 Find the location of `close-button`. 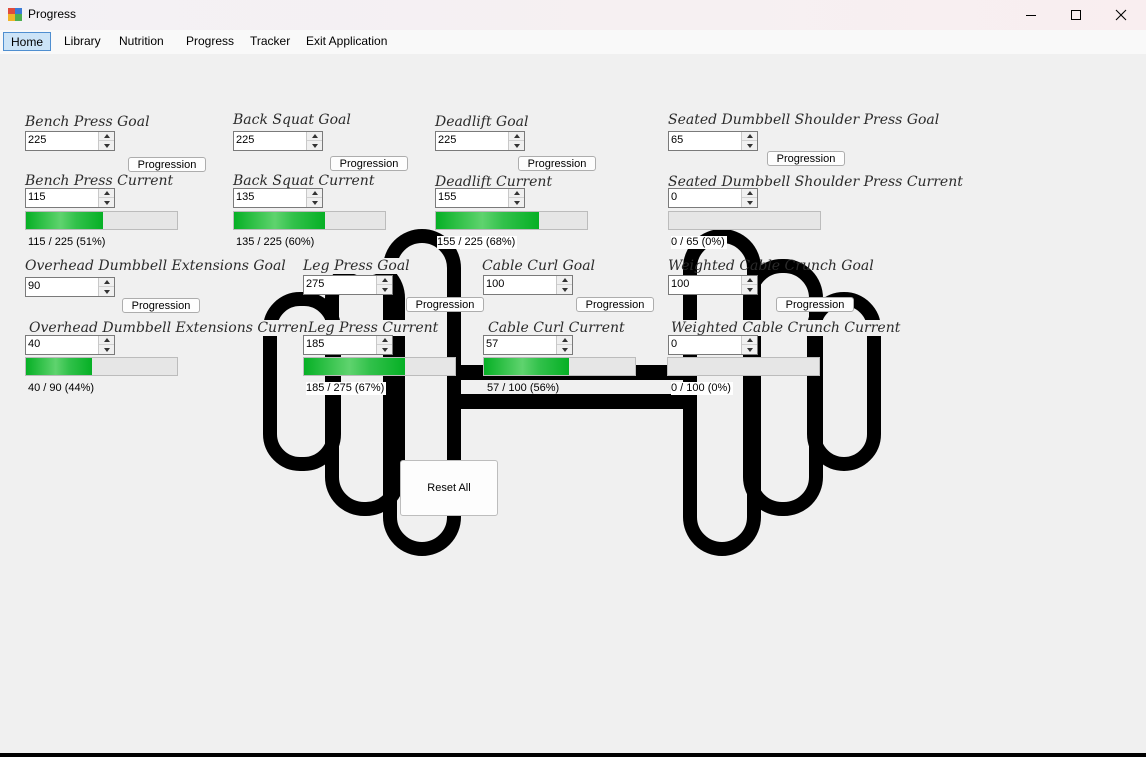

close-button is located at coordinates (1121, 15).